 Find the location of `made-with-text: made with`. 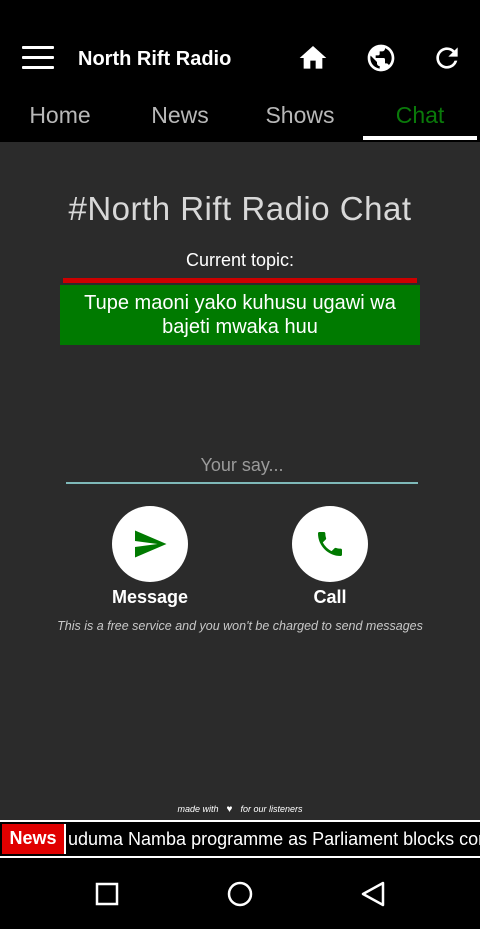

made-with-text: made with is located at coordinates (198, 809).